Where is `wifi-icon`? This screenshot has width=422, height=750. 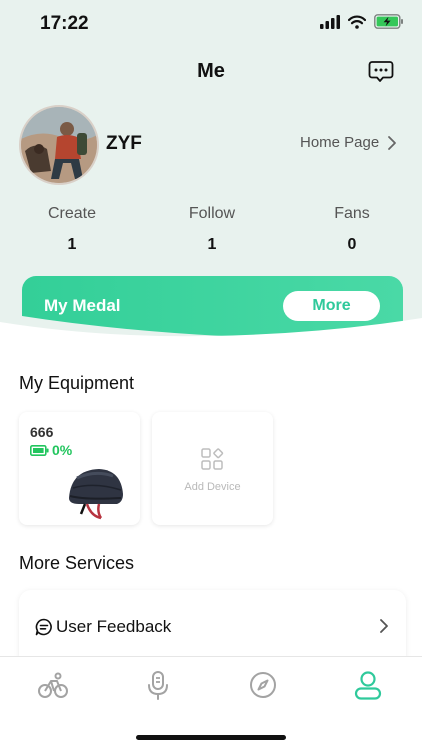
wifi-icon is located at coordinates (357, 22).